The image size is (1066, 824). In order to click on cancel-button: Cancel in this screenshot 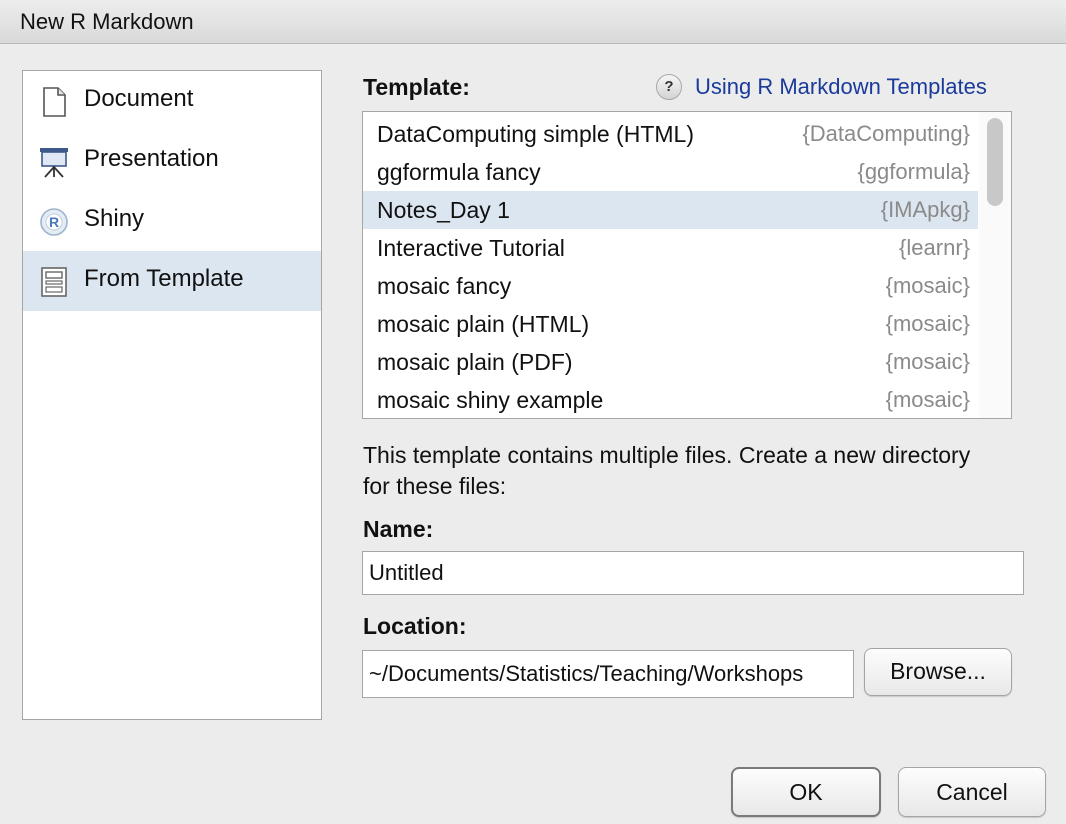, I will do `click(972, 792)`.